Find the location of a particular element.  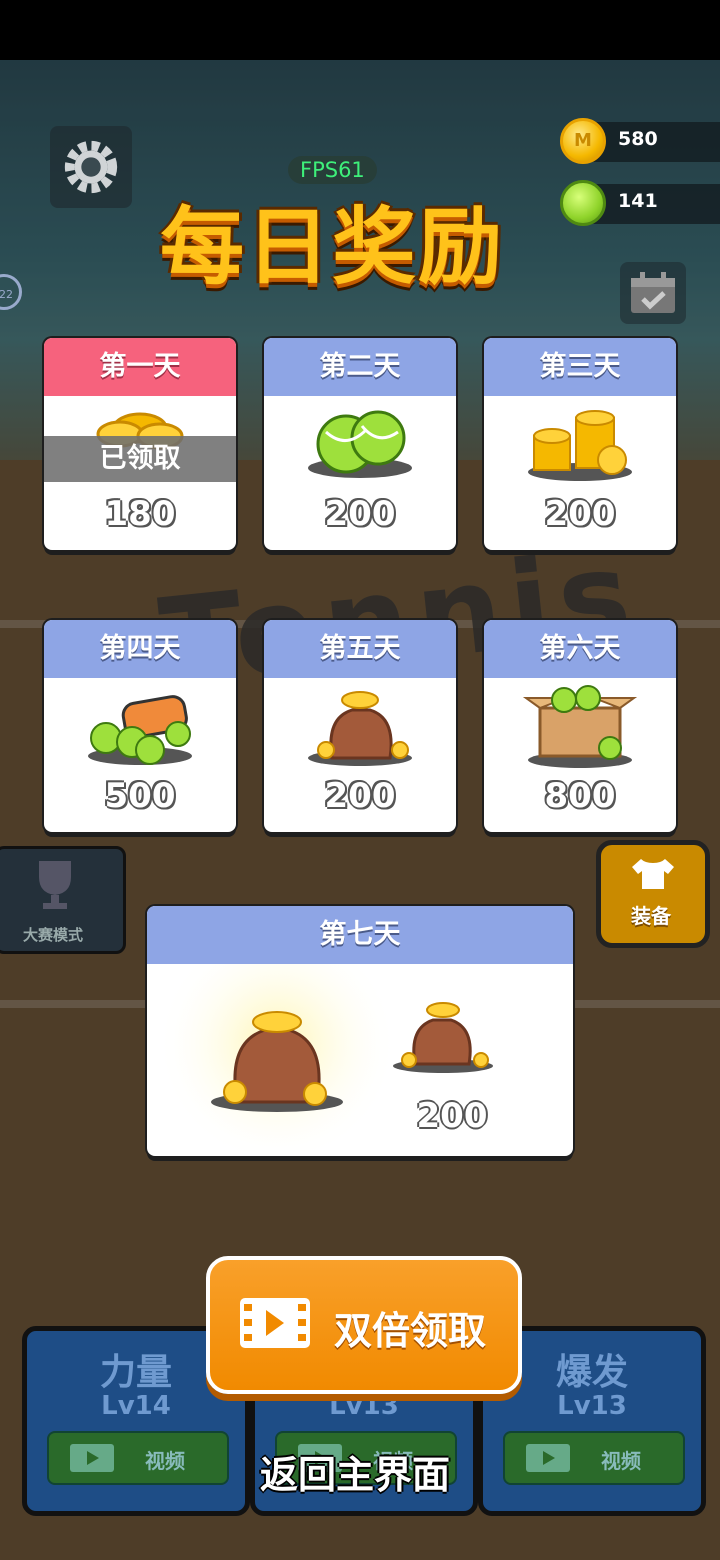

gear-icon is located at coordinates (91, 167).